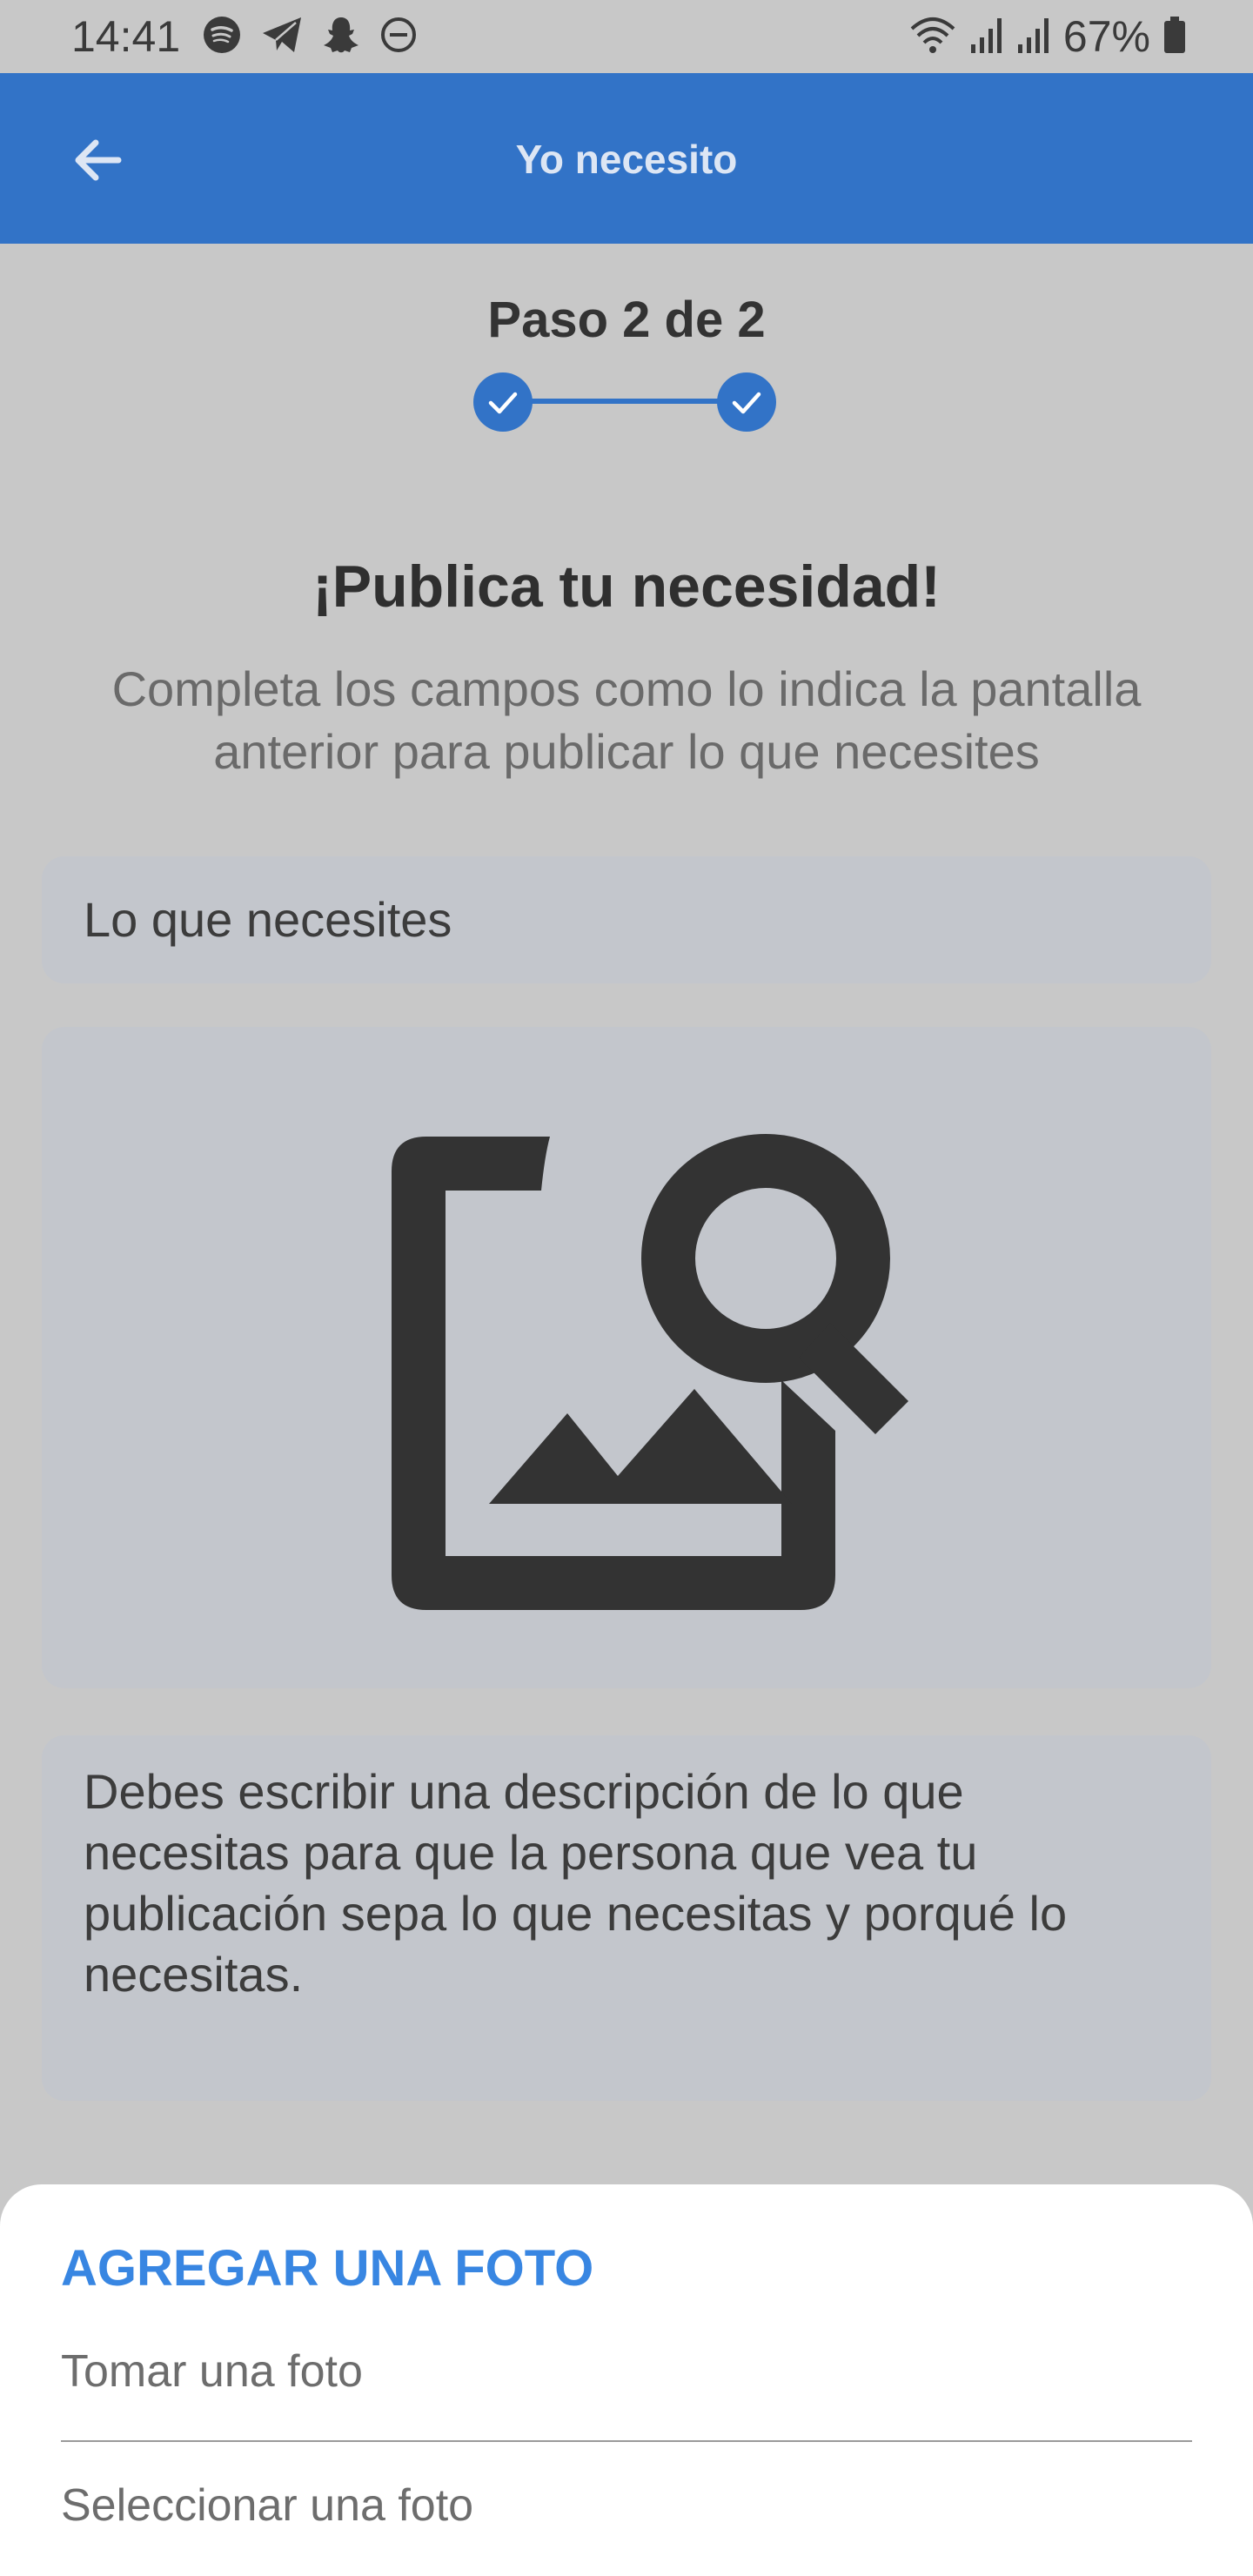 This screenshot has width=1253, height=2576. I want to click on system-icons: 67%, so click(1047, 37).